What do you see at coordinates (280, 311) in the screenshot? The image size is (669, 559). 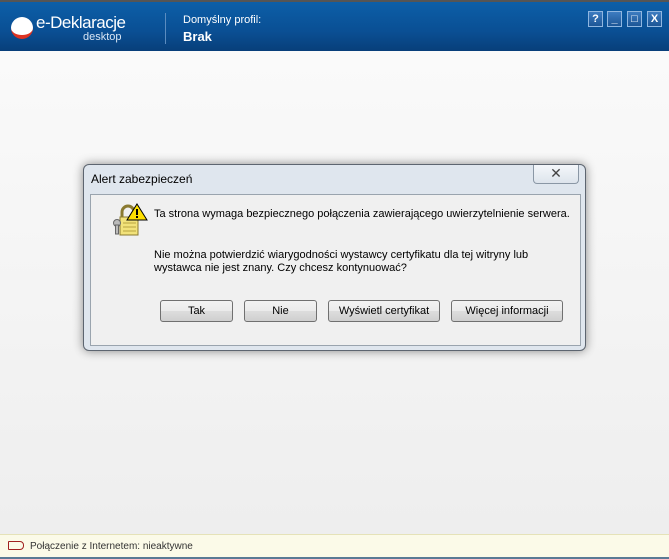 I see `no-button: Nie` at bounding box center [280, 311].